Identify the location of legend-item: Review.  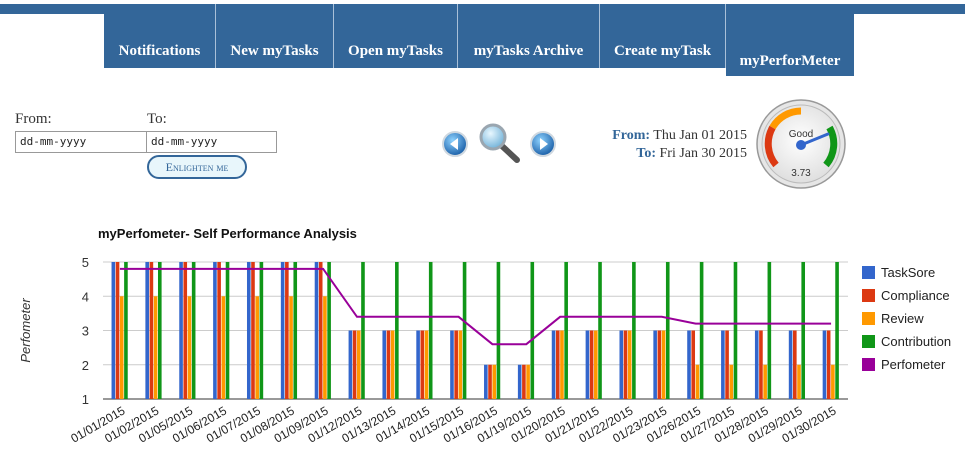
(906, 318).